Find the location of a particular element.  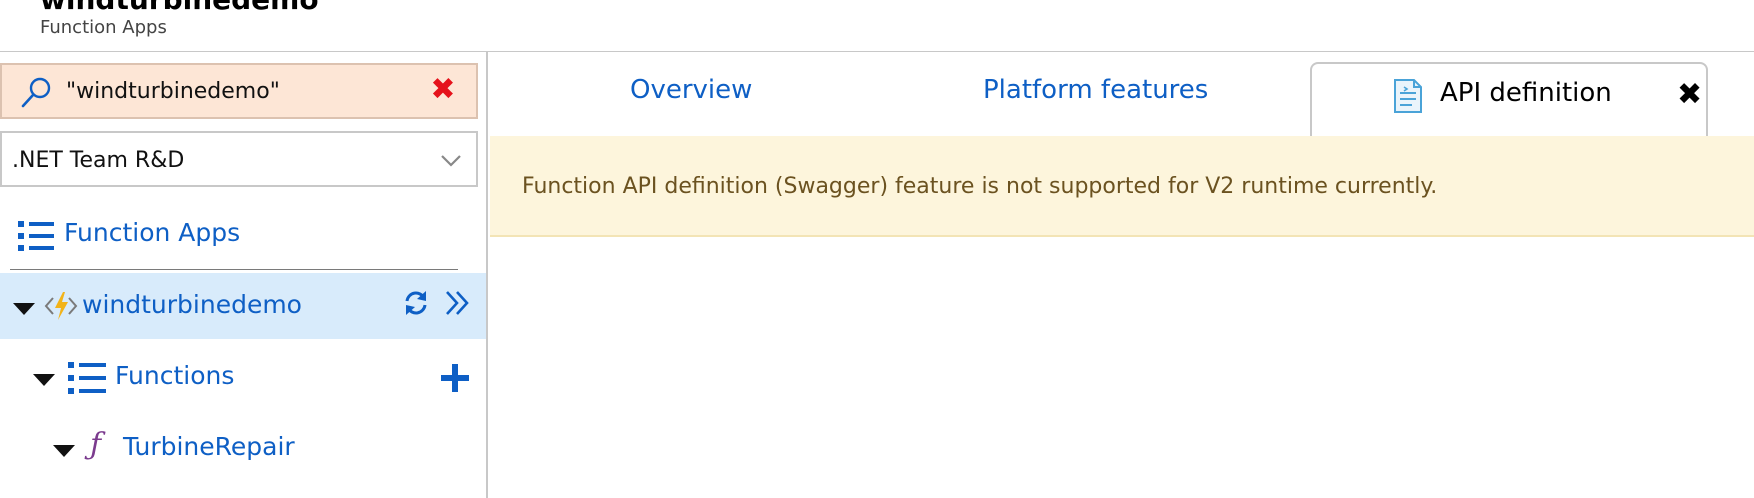

blade-header: windturbinedemo Function Apps is located at coordinates (877, 26).